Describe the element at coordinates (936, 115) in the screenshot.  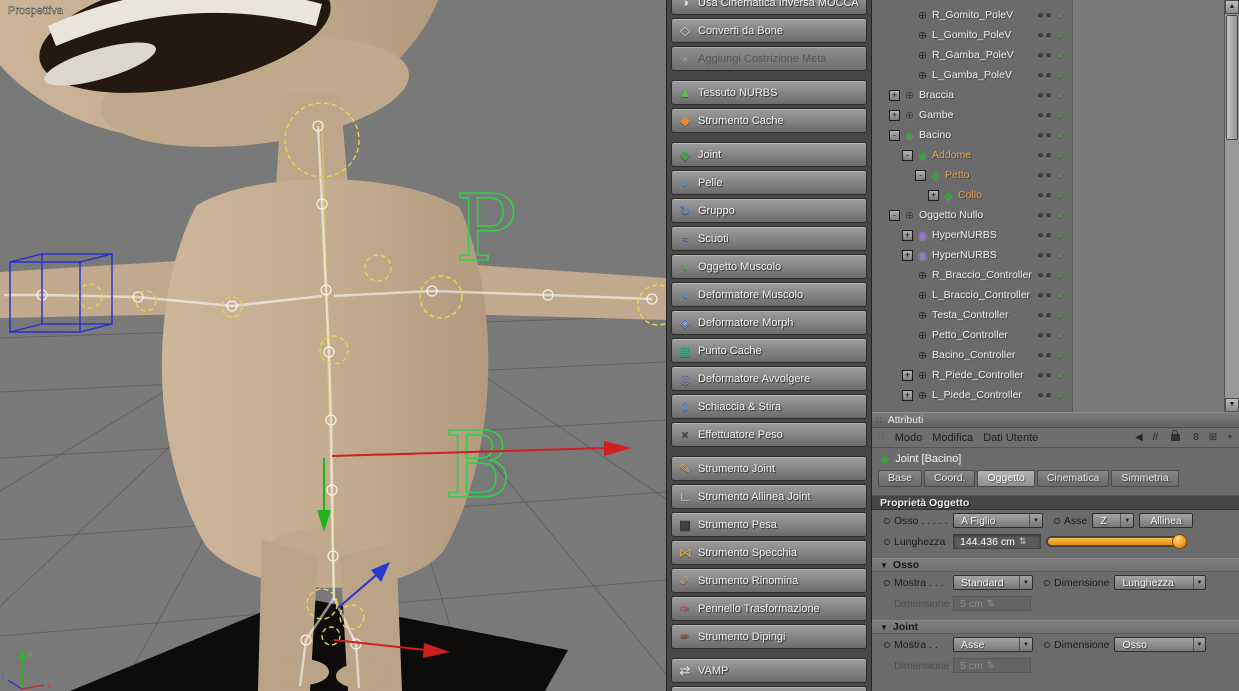
I see `om-label: Gambe` at that location.